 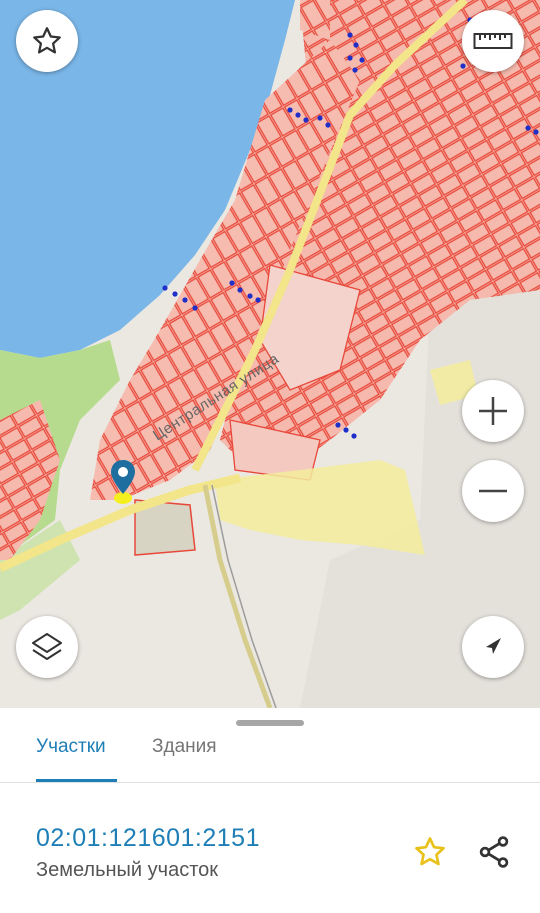 I want to click on tab-buildings: Здания, so click(x=184, y=747).